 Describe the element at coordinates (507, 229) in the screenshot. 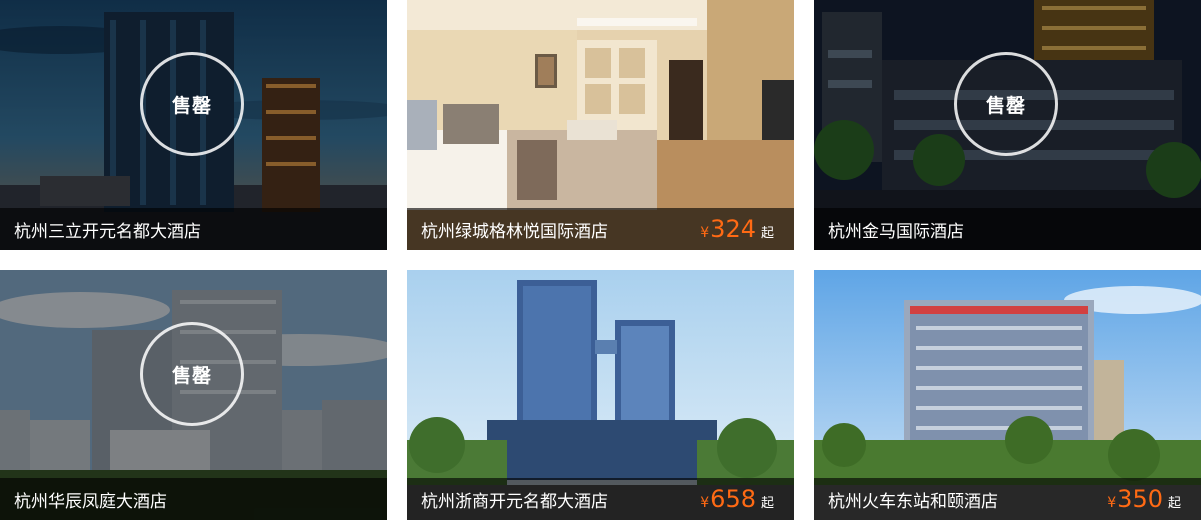

I see `hotel-name: 杭州绿城格林悦国际酒店` at that location.